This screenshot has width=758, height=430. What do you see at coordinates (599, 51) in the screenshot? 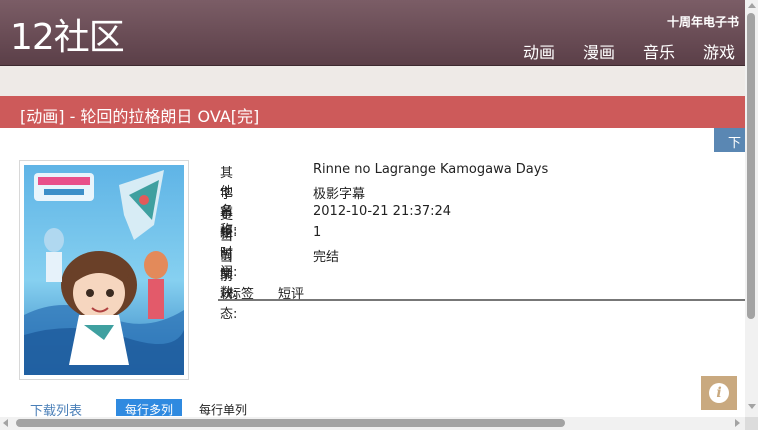
I see `nav-item-manga: 漫画` at bounding box center [599, 51].